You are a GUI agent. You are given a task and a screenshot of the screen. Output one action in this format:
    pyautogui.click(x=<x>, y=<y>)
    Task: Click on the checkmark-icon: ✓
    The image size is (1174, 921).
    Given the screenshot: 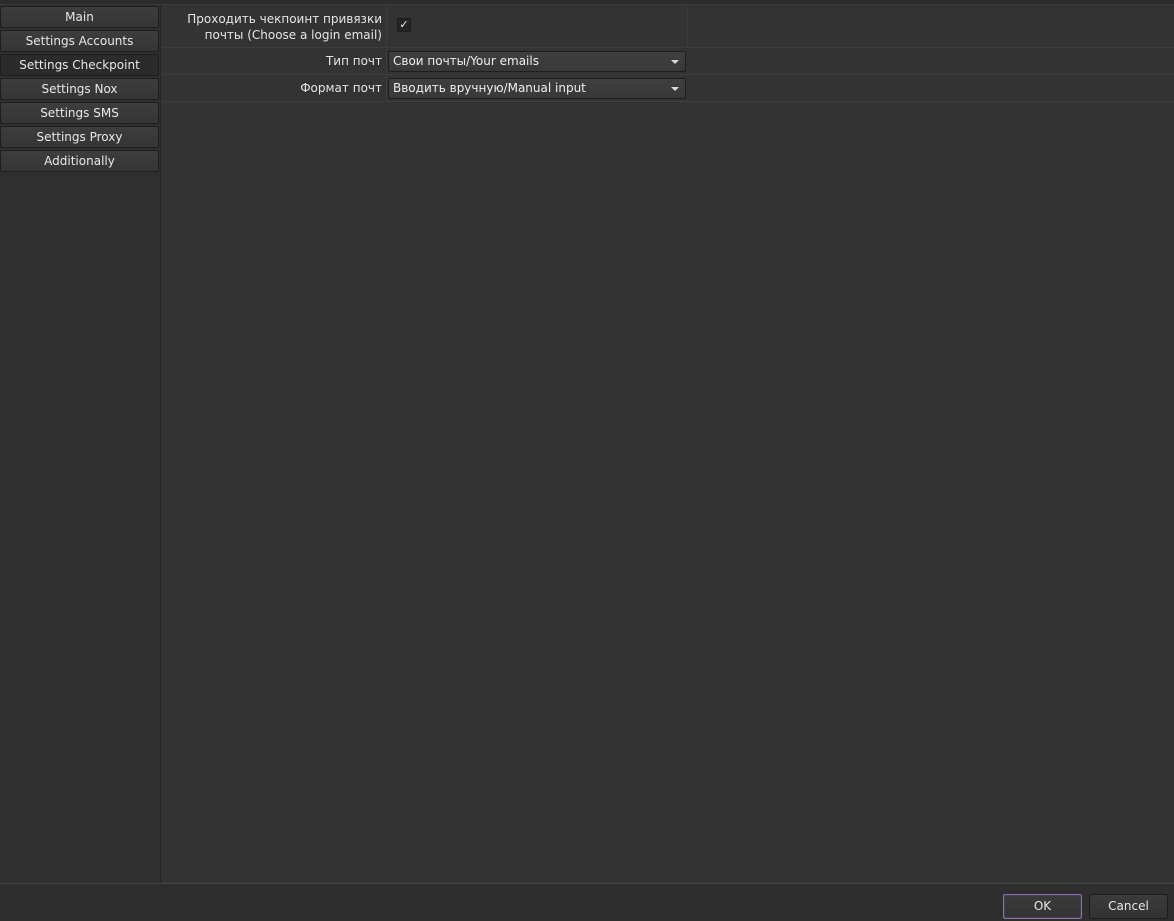 What is the action you would take?
    pyautogui.click(x=404, y=24)
    